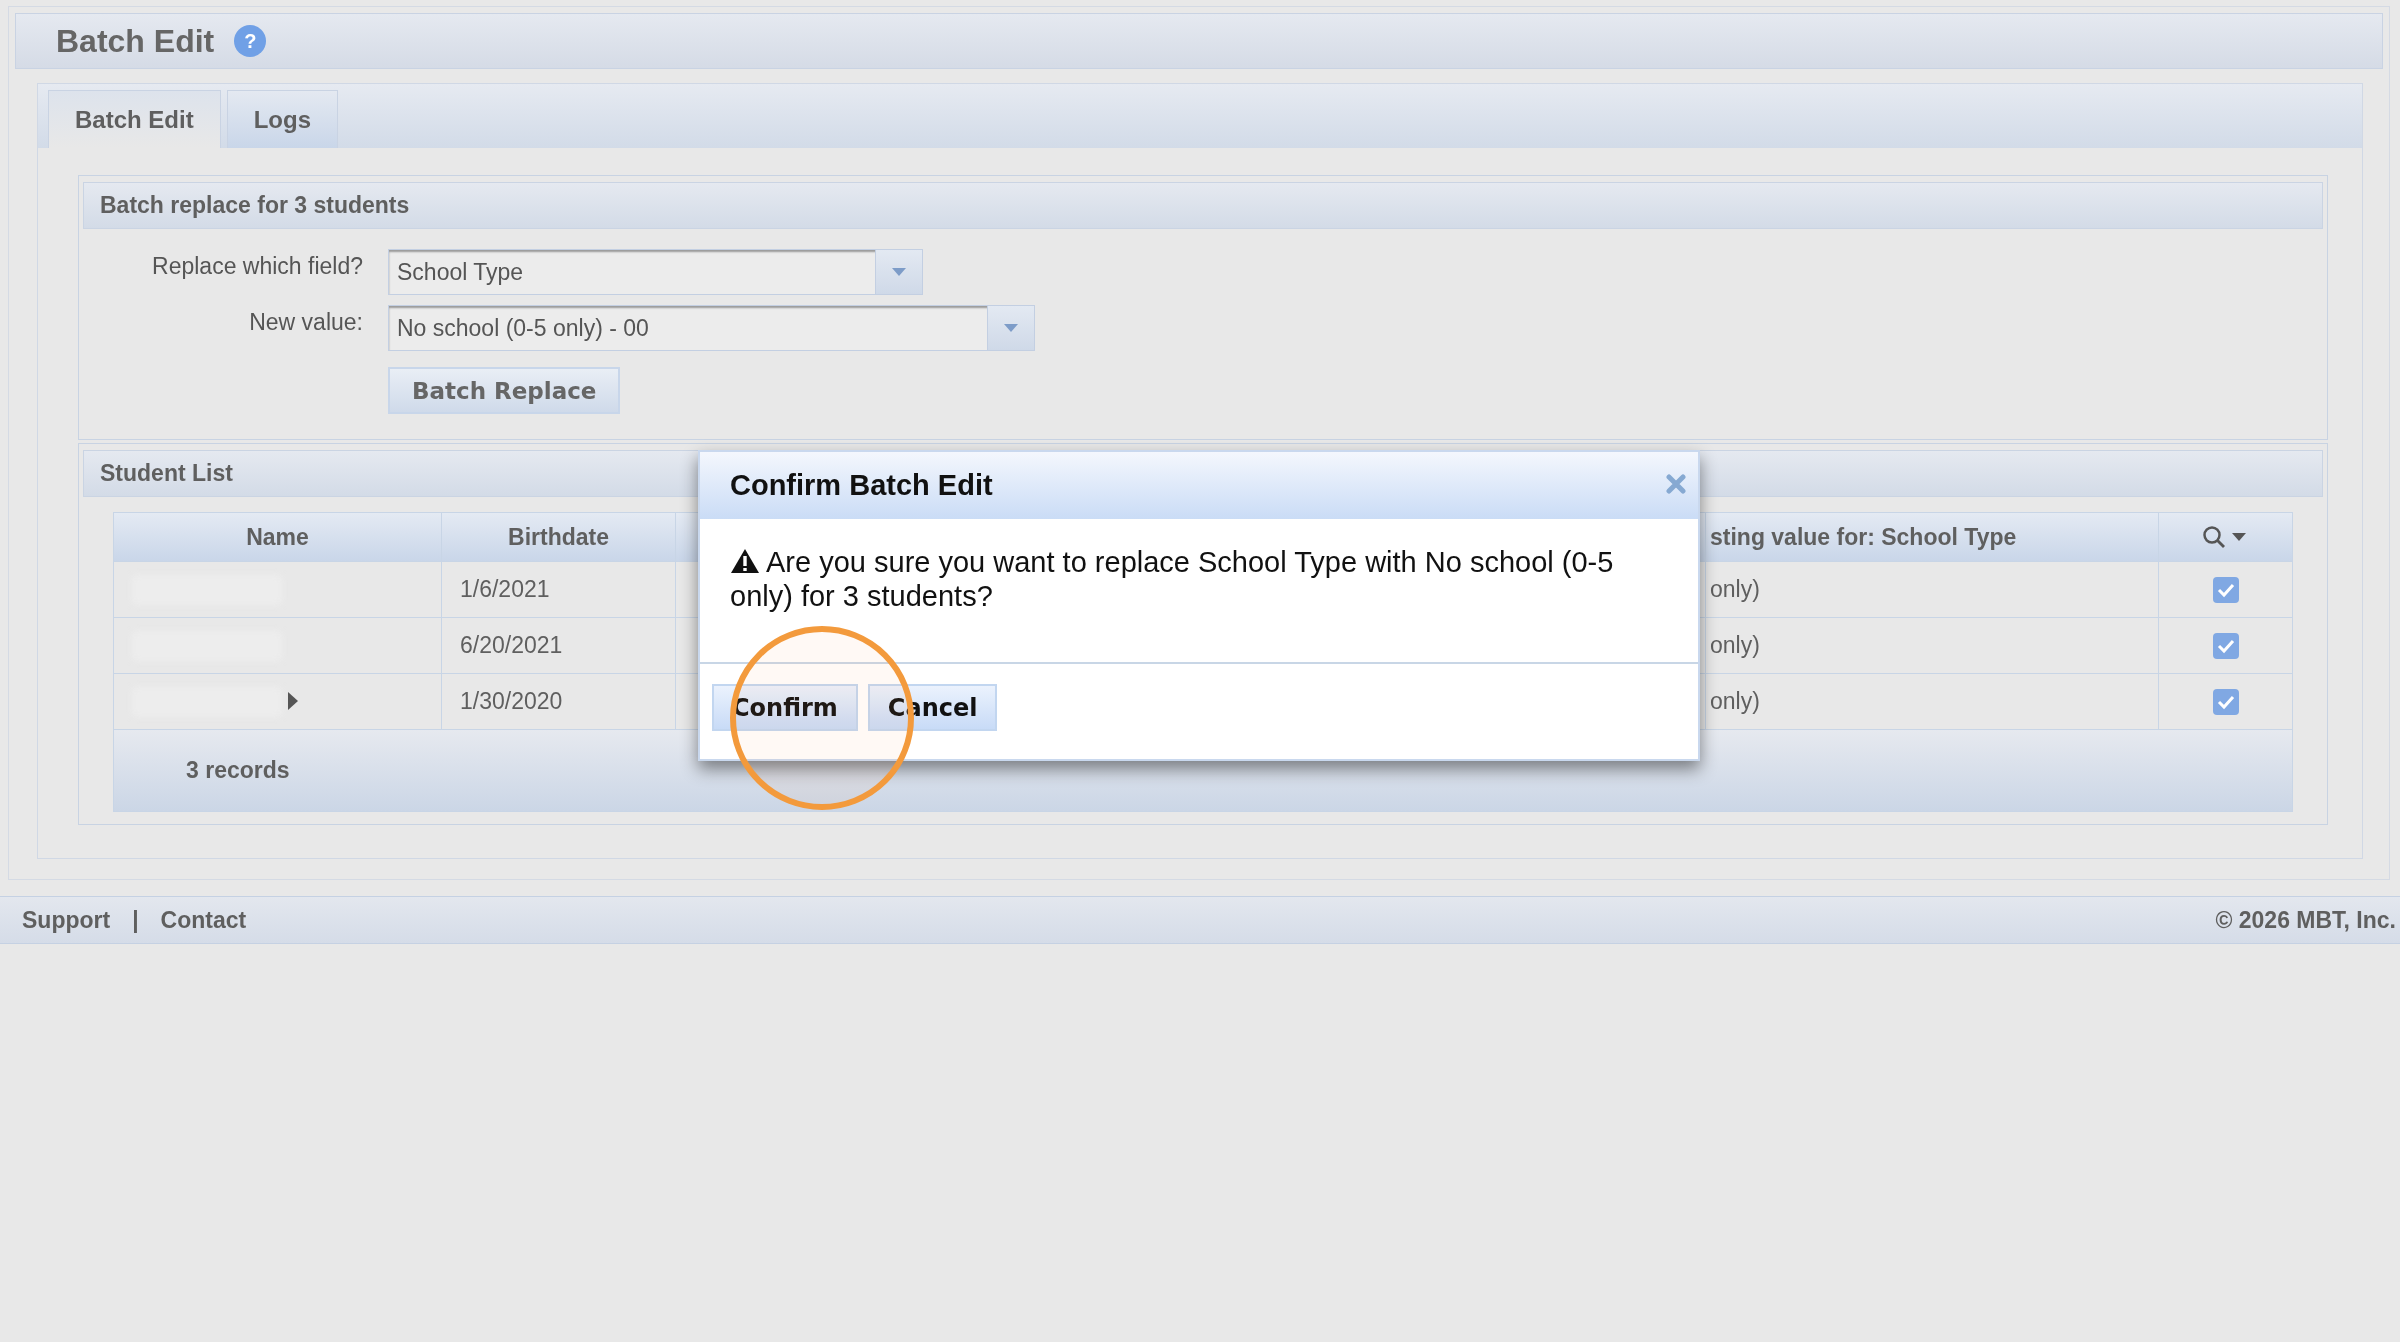 Image resolution: width=2400 pixels, height=1342 pixels. I want to click on expand-icon, so click(293, 701).